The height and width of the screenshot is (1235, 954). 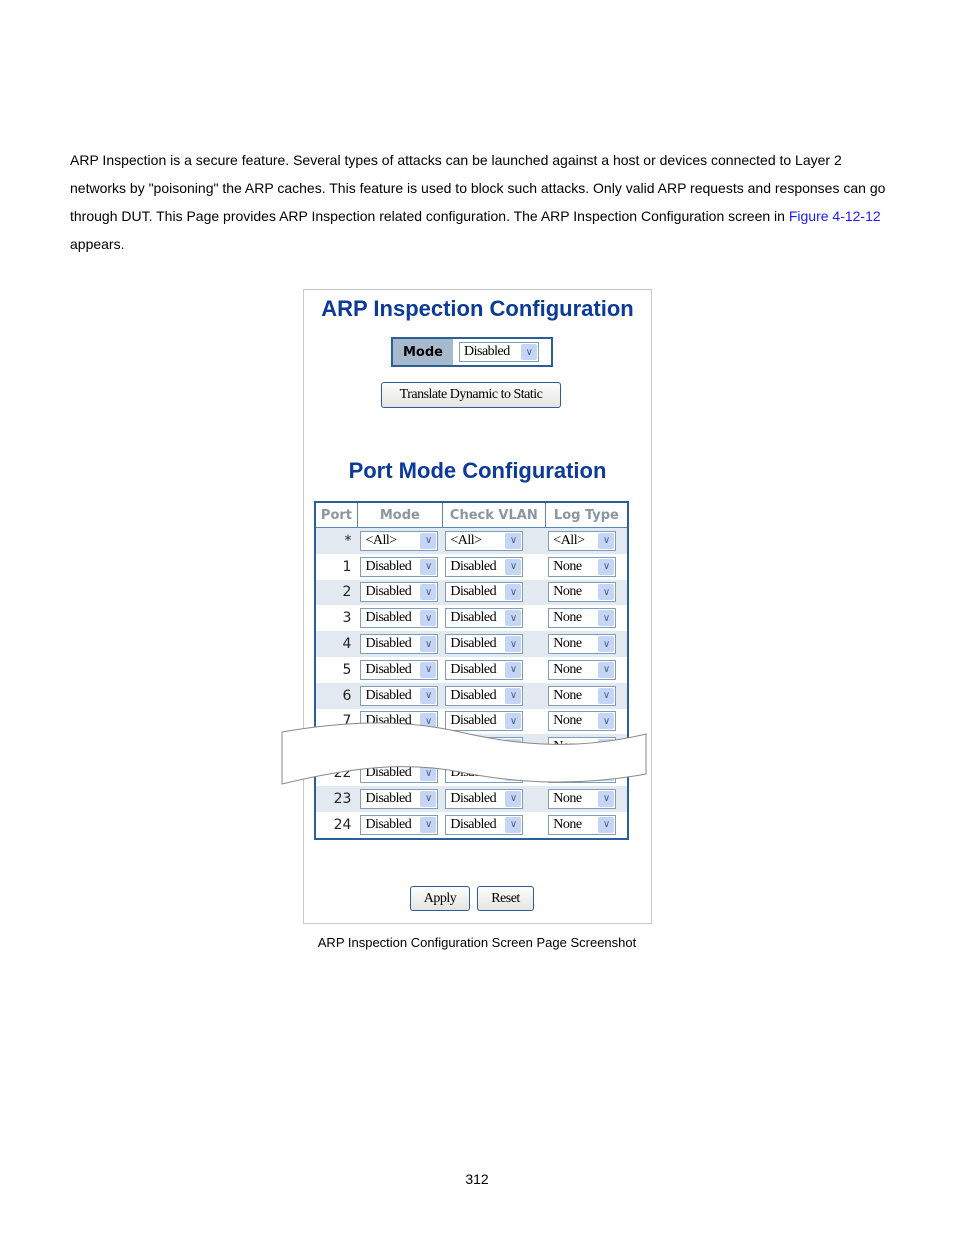 What do you see at coordinates (381, 540) in the screenshot?
I see `mode-value: <All>` at bounding box center [381, 540].